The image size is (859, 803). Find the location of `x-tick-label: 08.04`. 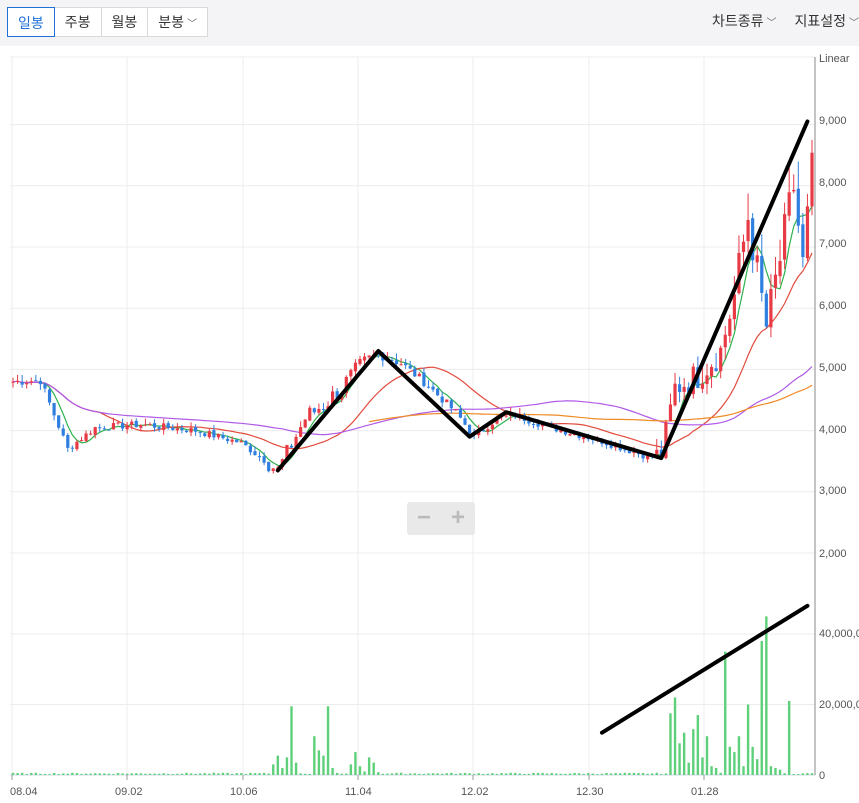

x-tick-label: 08.04 is located at coordinates (24, 792).